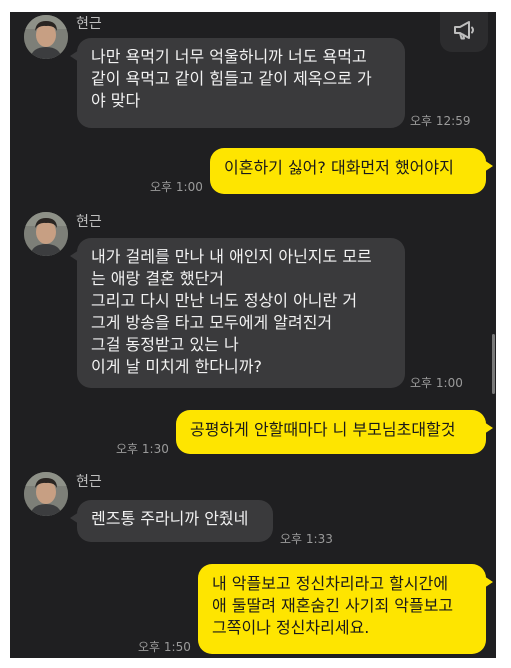 This screenshot has width=511, height=668. I want to click on message-time: 오후 12:59, so click(440, 121).